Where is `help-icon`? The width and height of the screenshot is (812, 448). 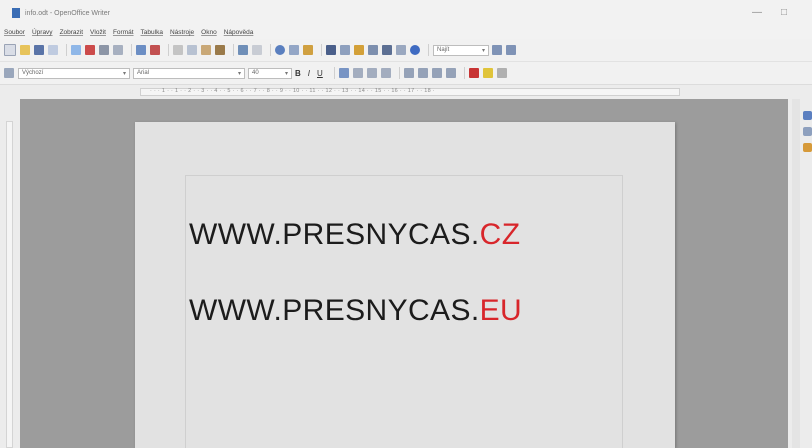
help-icon is located at coordinates (415, 50).